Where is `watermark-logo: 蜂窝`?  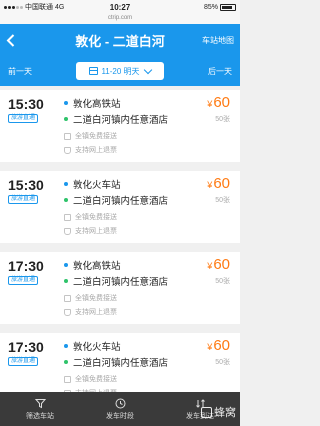 watermark-logo: 蜂窝 is located at coordinates (218, 412).